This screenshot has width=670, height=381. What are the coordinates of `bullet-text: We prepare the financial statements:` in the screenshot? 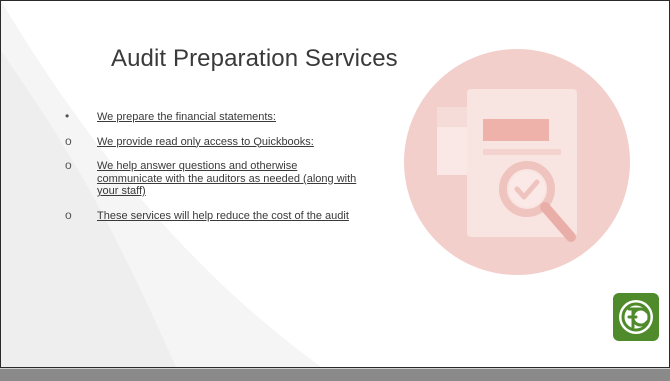 It's located at (186, 117).